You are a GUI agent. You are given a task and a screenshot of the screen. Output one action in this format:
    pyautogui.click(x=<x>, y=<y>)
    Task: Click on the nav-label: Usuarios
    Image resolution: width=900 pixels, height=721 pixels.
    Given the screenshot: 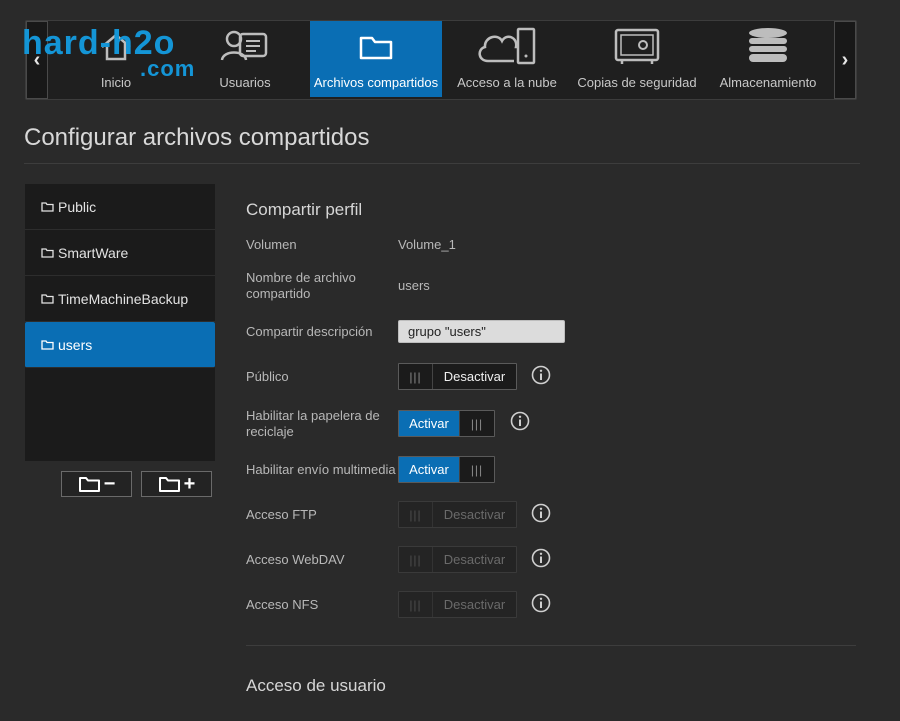 What is the action you would take?
    pyautogui.click(x=245, y=82)
    